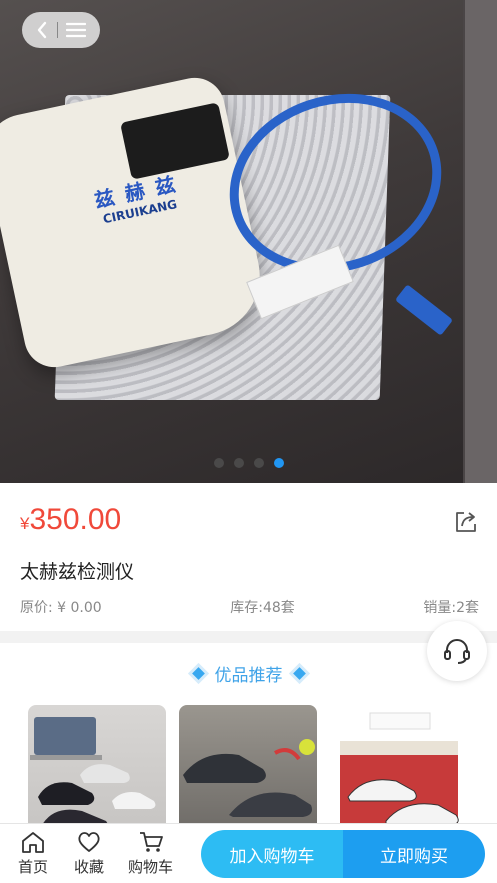 This screenshot has height=883, width=497. Describe the element at coordinates (33, 842) in the screenshot. I see `home-icon` at that location.